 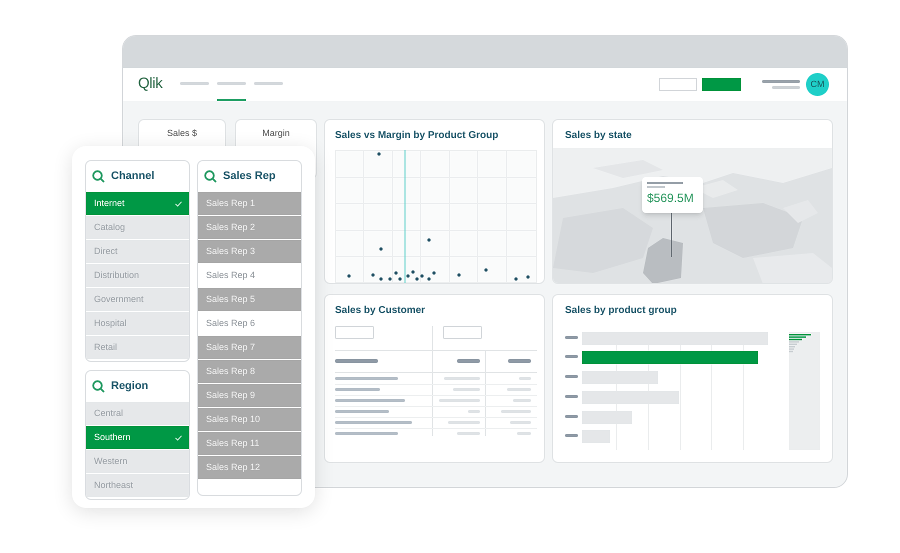 What do you see at coordinates (672, 235) in the screenshot?
I see `leader-line` at bounding box center [672, 235].